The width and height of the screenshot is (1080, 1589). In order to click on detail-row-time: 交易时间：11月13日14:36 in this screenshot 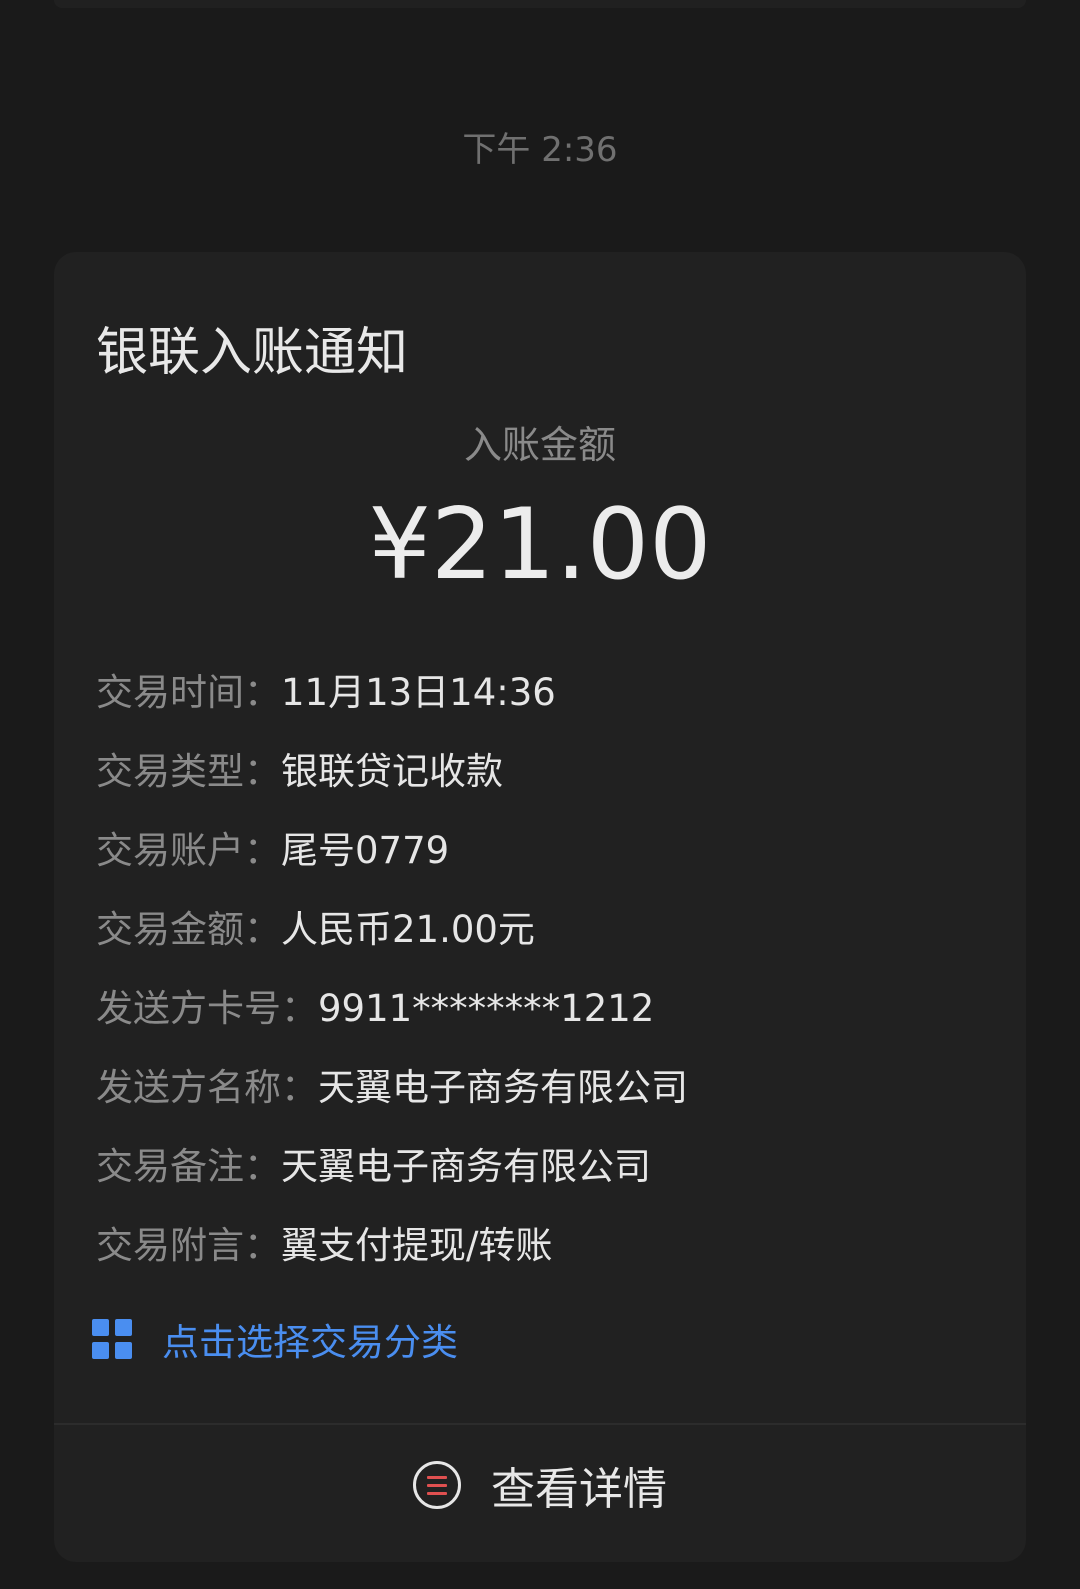, I will do `click(546, 707)`.